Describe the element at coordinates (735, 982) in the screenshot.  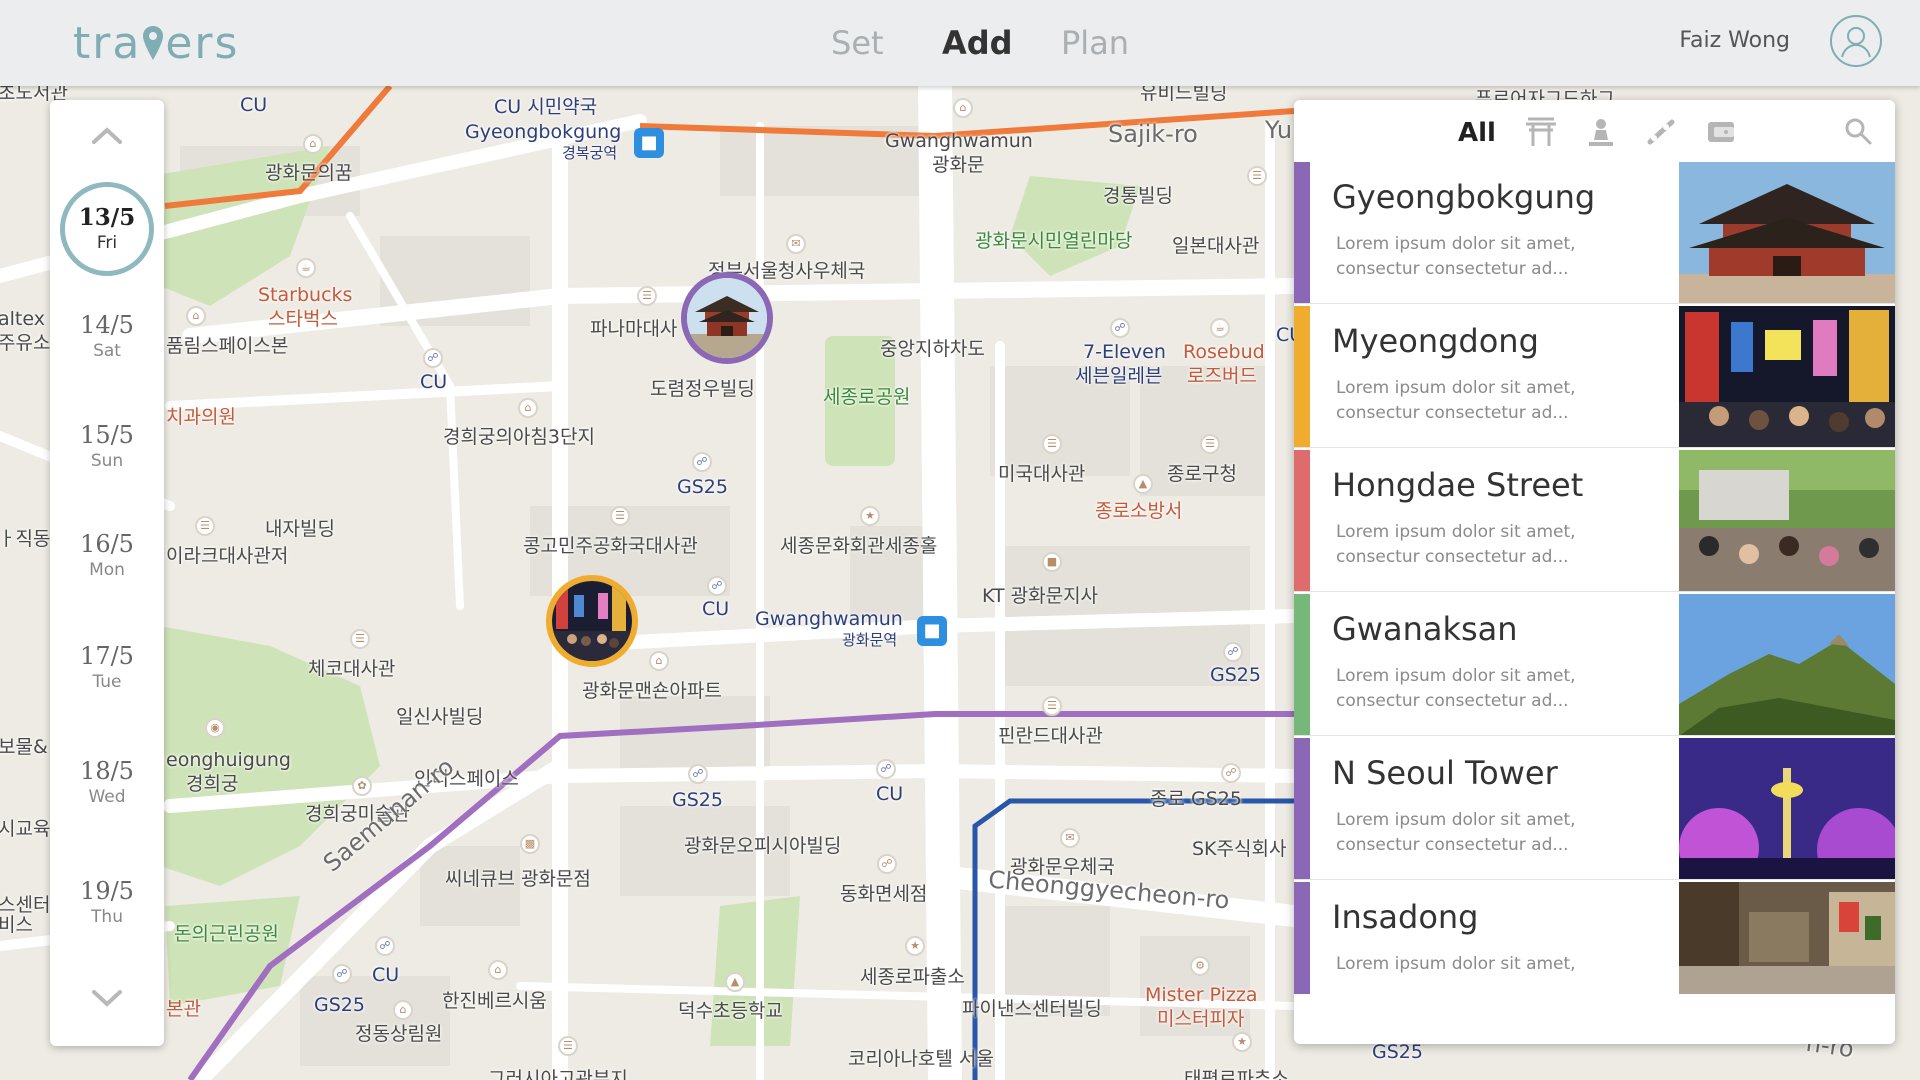
I see `school-icon: ▲` at that location.